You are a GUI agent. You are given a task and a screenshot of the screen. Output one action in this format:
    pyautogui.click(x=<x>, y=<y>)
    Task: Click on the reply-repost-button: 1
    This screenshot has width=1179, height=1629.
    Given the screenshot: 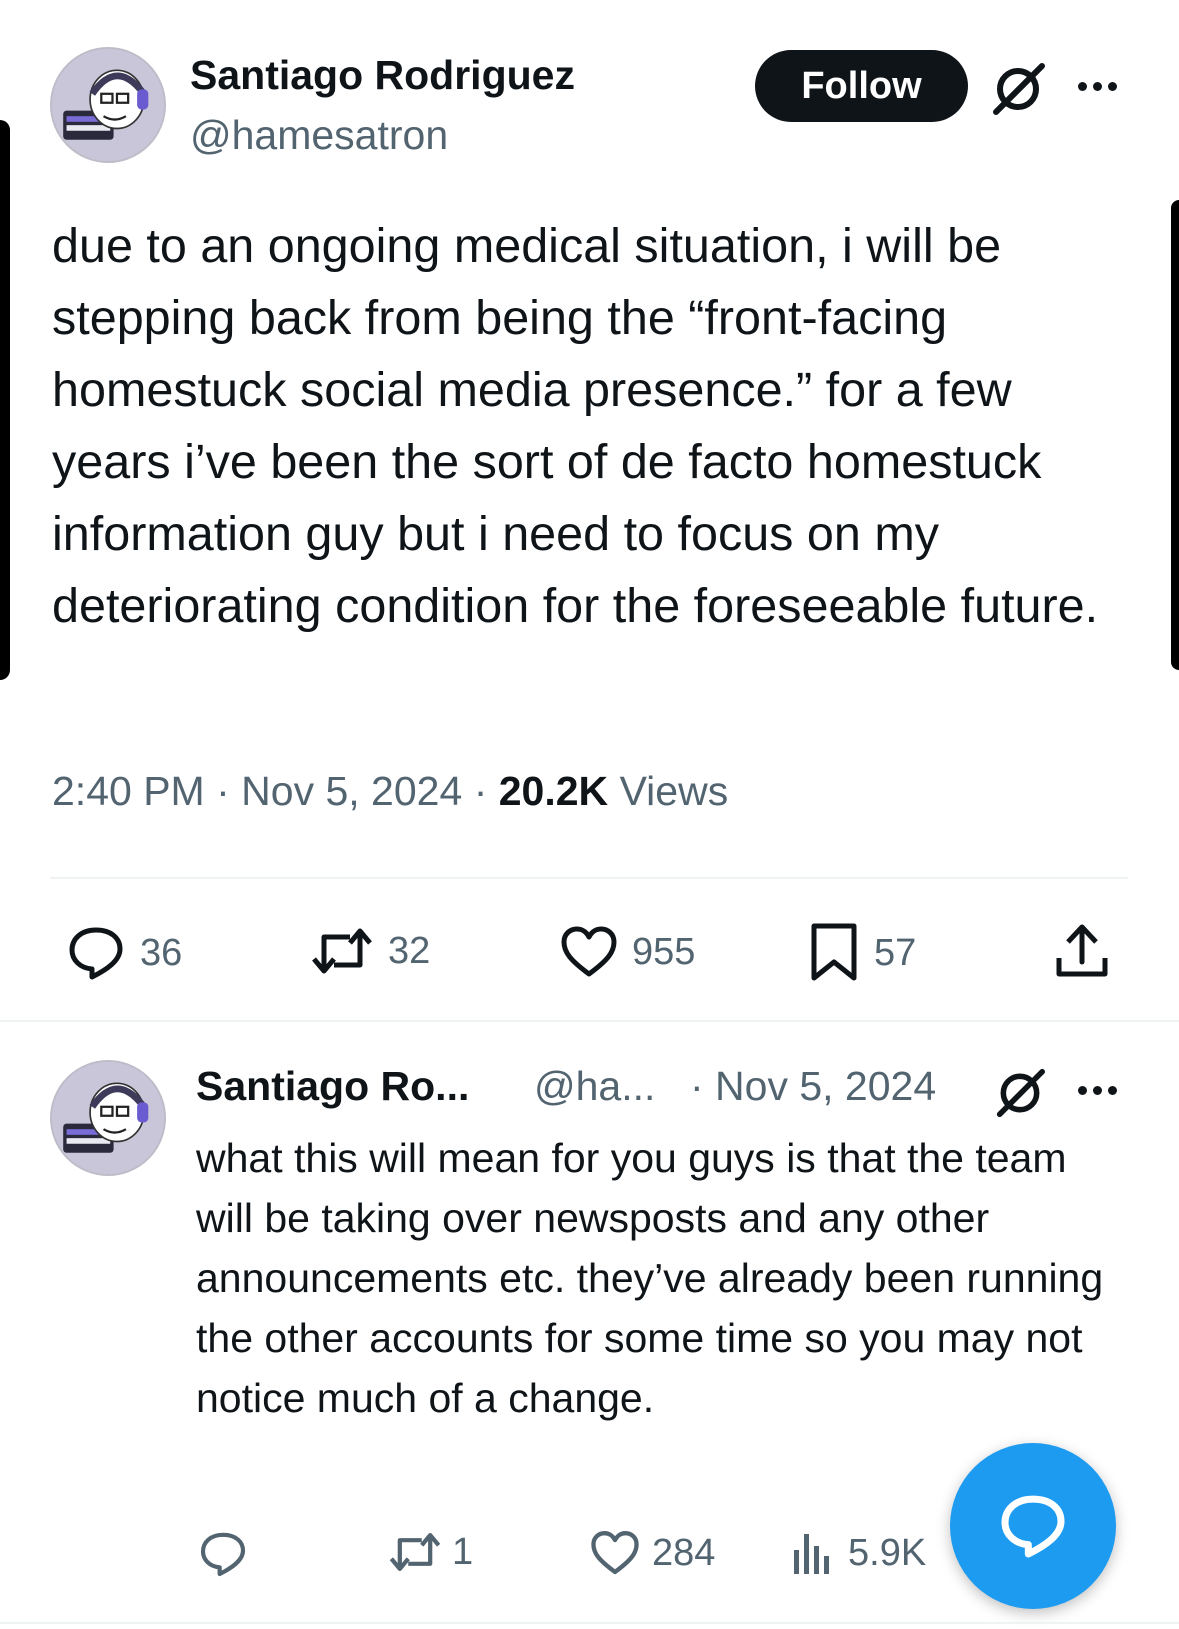 What is the action you would take?
    pyautogui.click(x=430, y=1552)
    